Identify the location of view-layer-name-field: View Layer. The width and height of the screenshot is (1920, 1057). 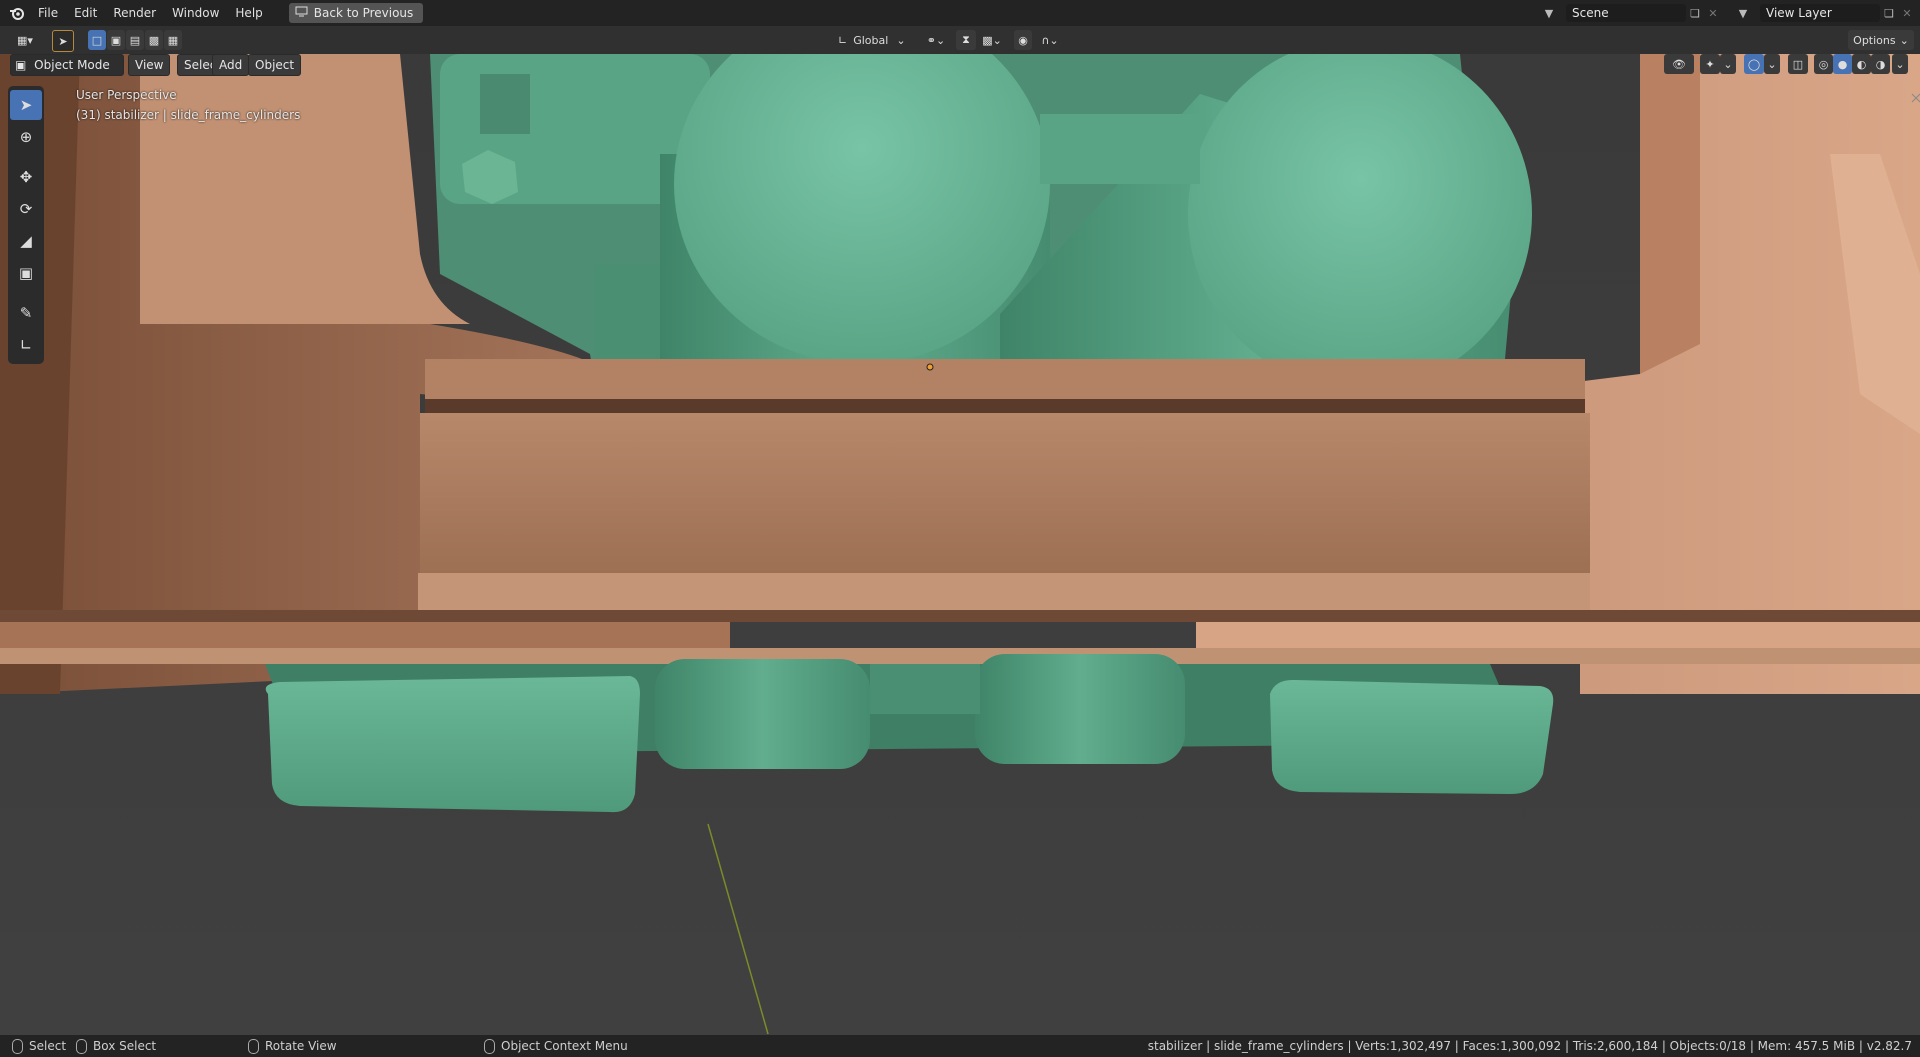
(1820, 13).